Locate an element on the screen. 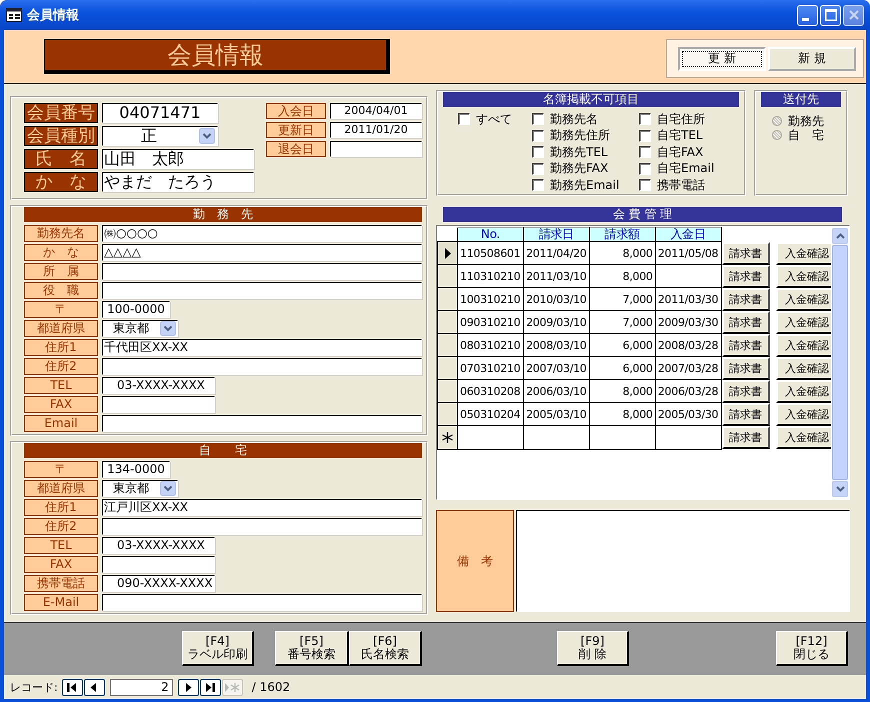 Image resolution: width=870 pixels, height=702 pixels. text-field: 山田 太郎 is located at coordinates (178, 159).